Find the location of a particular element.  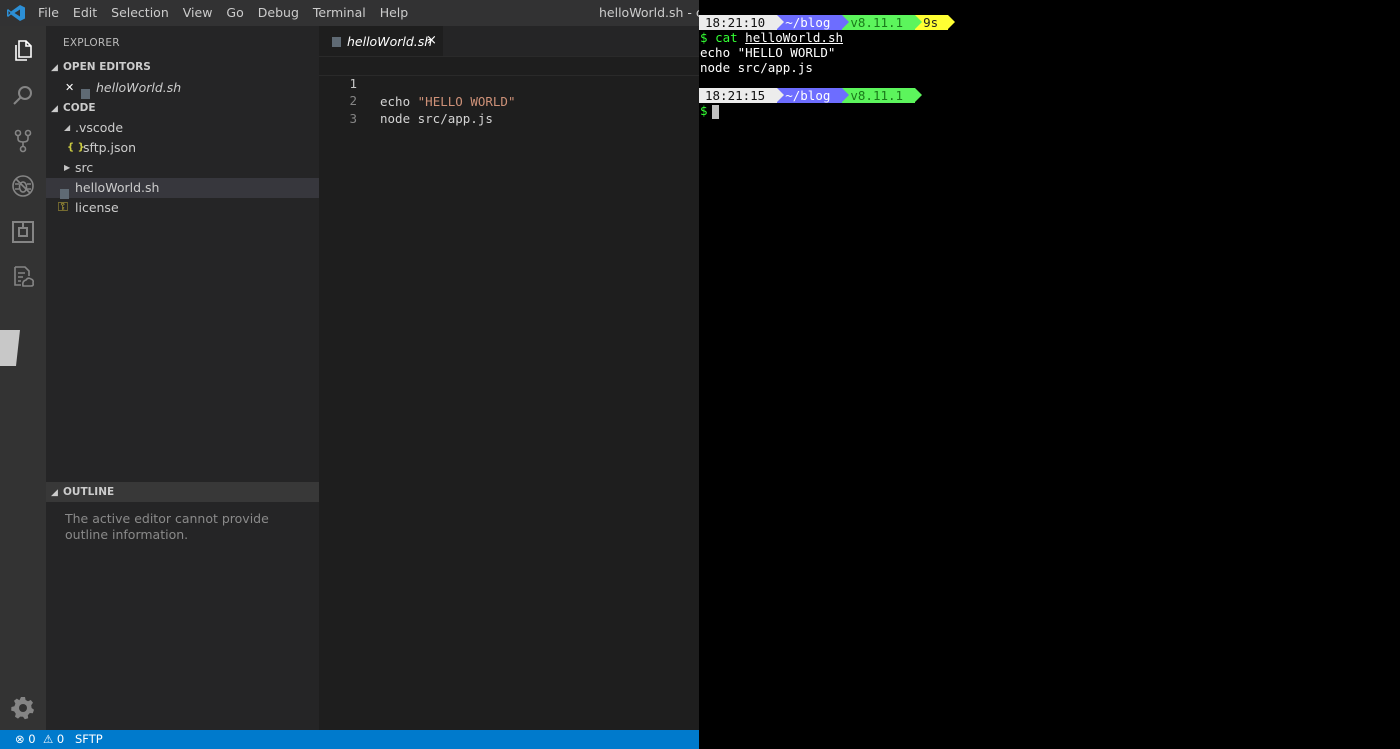

prompt-time: 18:21:15 is located at coordinates (742, 95).